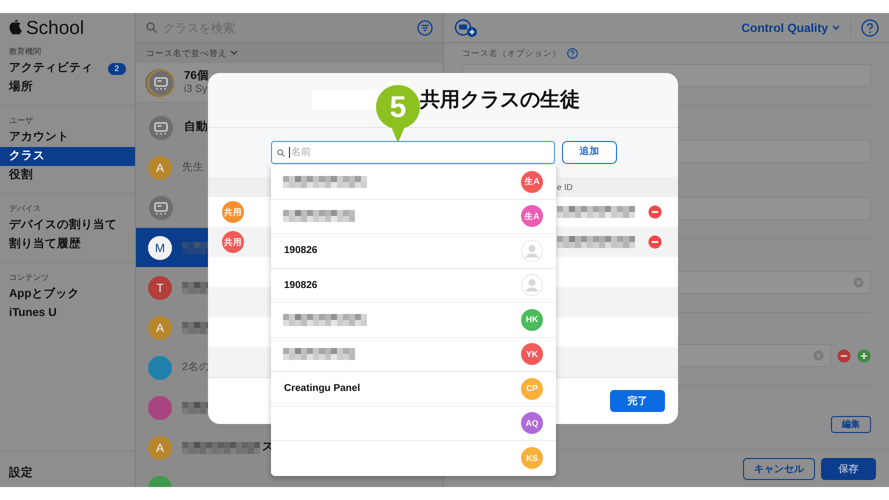 The image size is (889, 500). I want to click on class-title: 76個, so click(196, 76).